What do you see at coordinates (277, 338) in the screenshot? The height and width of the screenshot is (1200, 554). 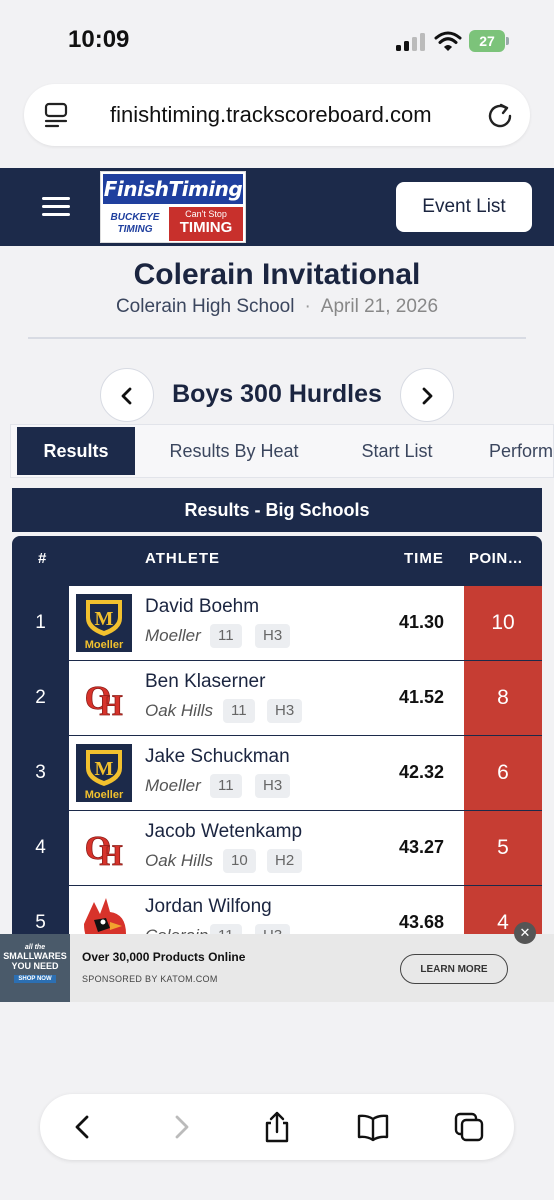 I see `divider` at bounding box center [277, 338].